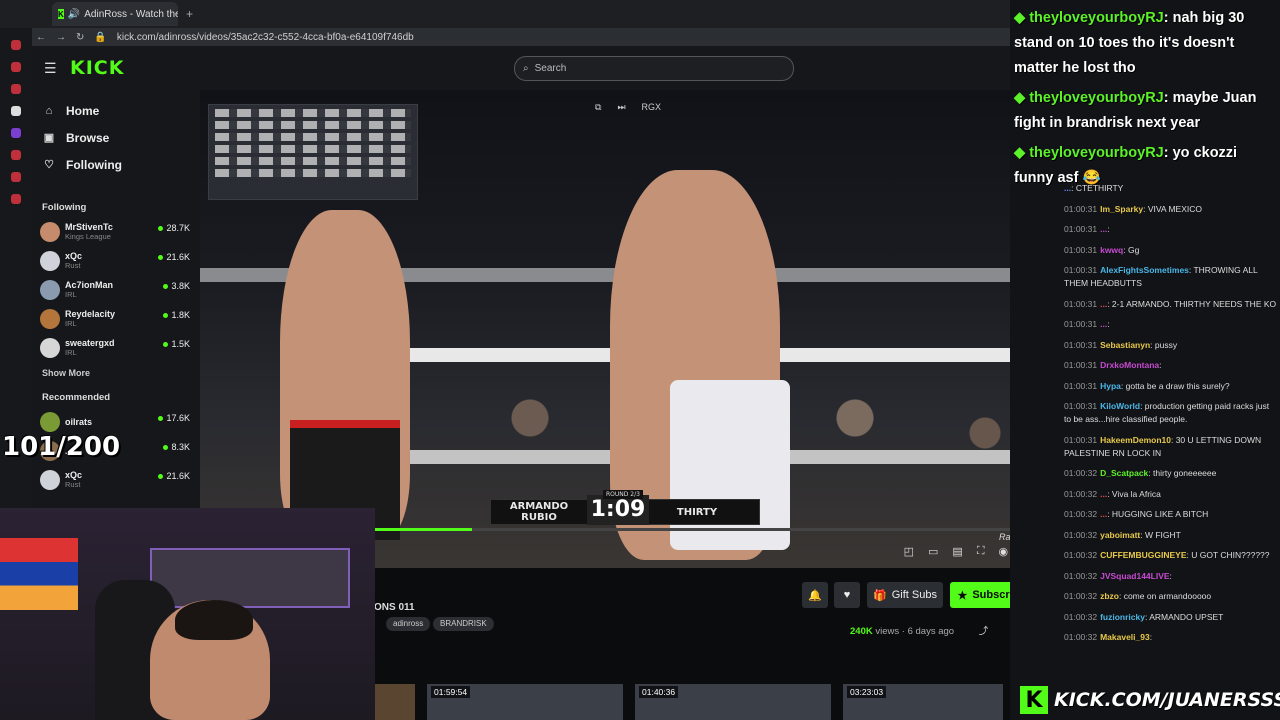  Describe the element at coordinates (1160, 534) in the screenshot. I see `chat-text: : W FIGHT` at that location.